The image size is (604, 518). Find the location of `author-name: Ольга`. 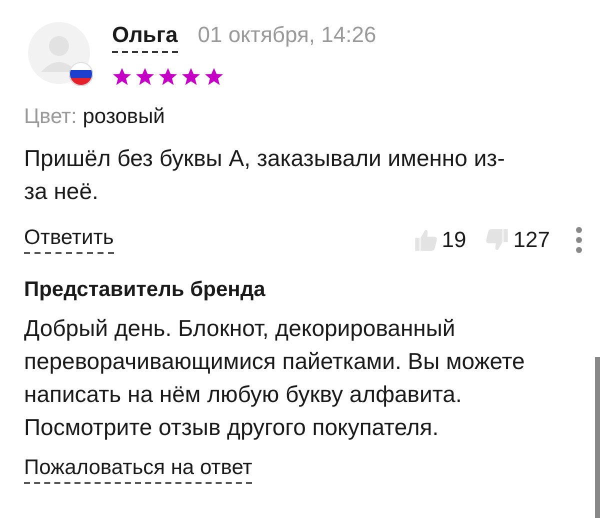

author-name: Ольга is located at coordinates (145, 37).